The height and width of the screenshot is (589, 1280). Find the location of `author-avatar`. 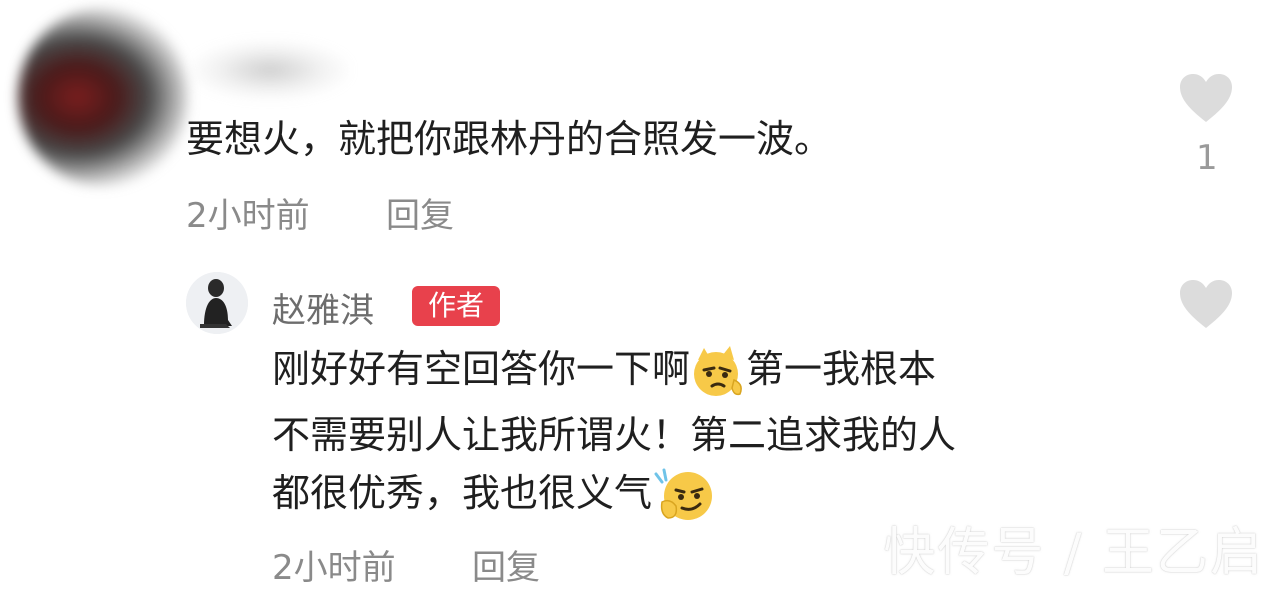

author-avatar is located at coordinates (217, 303).